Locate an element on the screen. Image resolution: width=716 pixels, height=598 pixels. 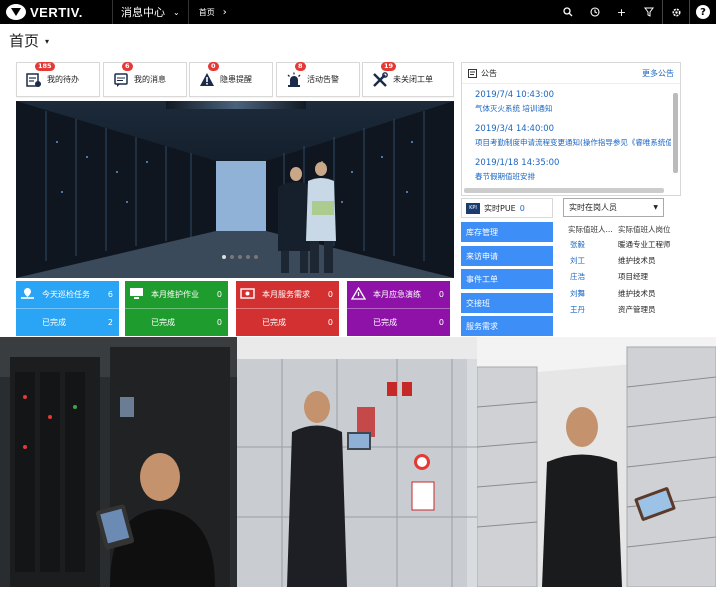
staff-select-value: 实时在岗人员 is located at coordinates (593, 207).